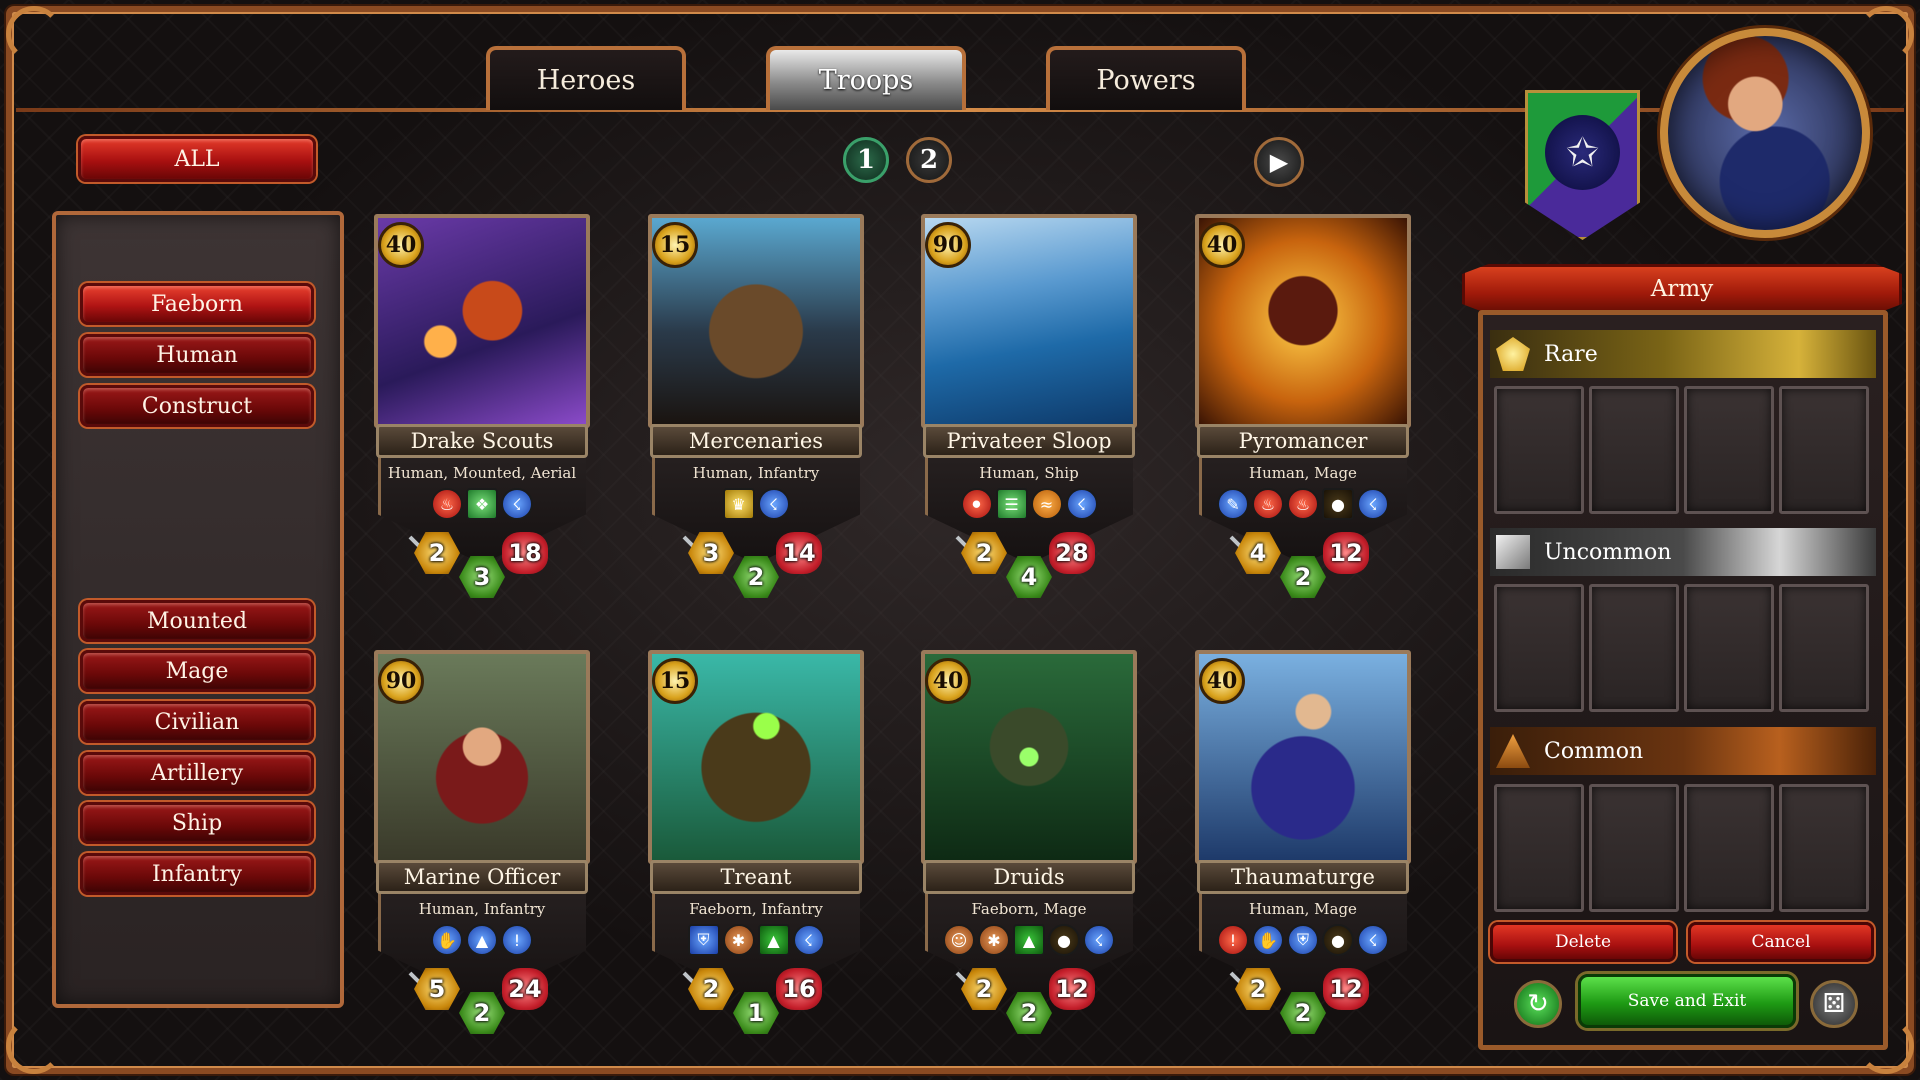 This screenshot has width=1920, height=1080. I want to click on card-traits: Faeborn, Infantry, so click(756, 909).